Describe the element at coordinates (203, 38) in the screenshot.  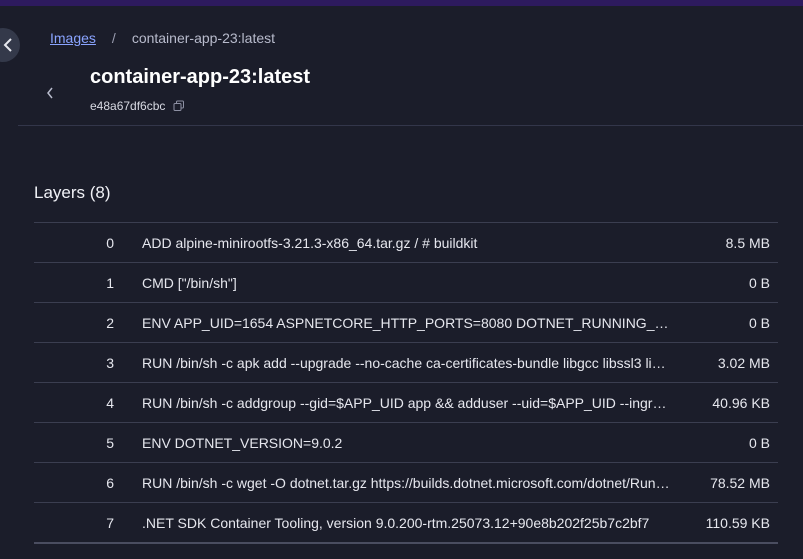
I see `breadcrumb-current: container-app-23:latest` at that location.